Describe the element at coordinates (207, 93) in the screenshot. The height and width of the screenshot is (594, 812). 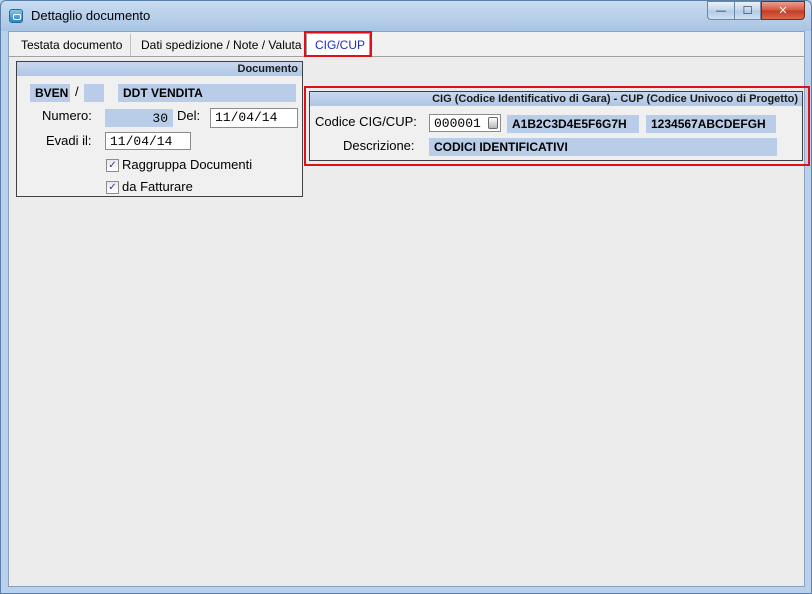
I see `tipo-documento-field: DDT VENDITA` at that location.